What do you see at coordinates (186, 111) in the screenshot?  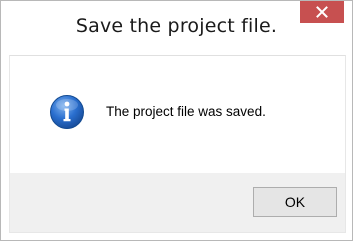 I see `message-text: The project file was saved.` at bounding box center [186, 111].